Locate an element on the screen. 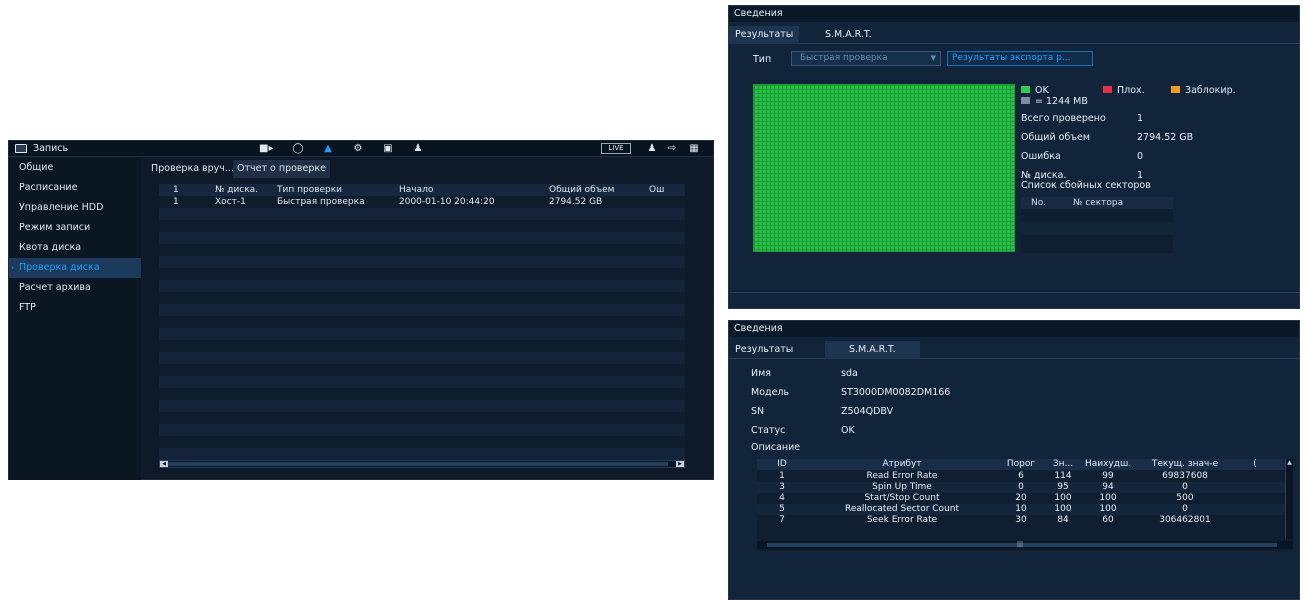 Image resolution: width=1305 pixels, height=602 pixels. table-cell: 2794.52 GB is located at coordinates (576, 202).